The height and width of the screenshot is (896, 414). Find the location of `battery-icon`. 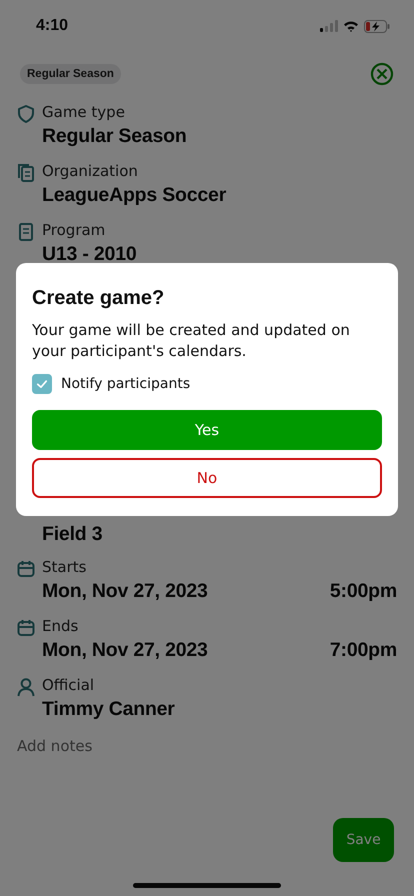

battery-icon is located at coordinates (377, 26).